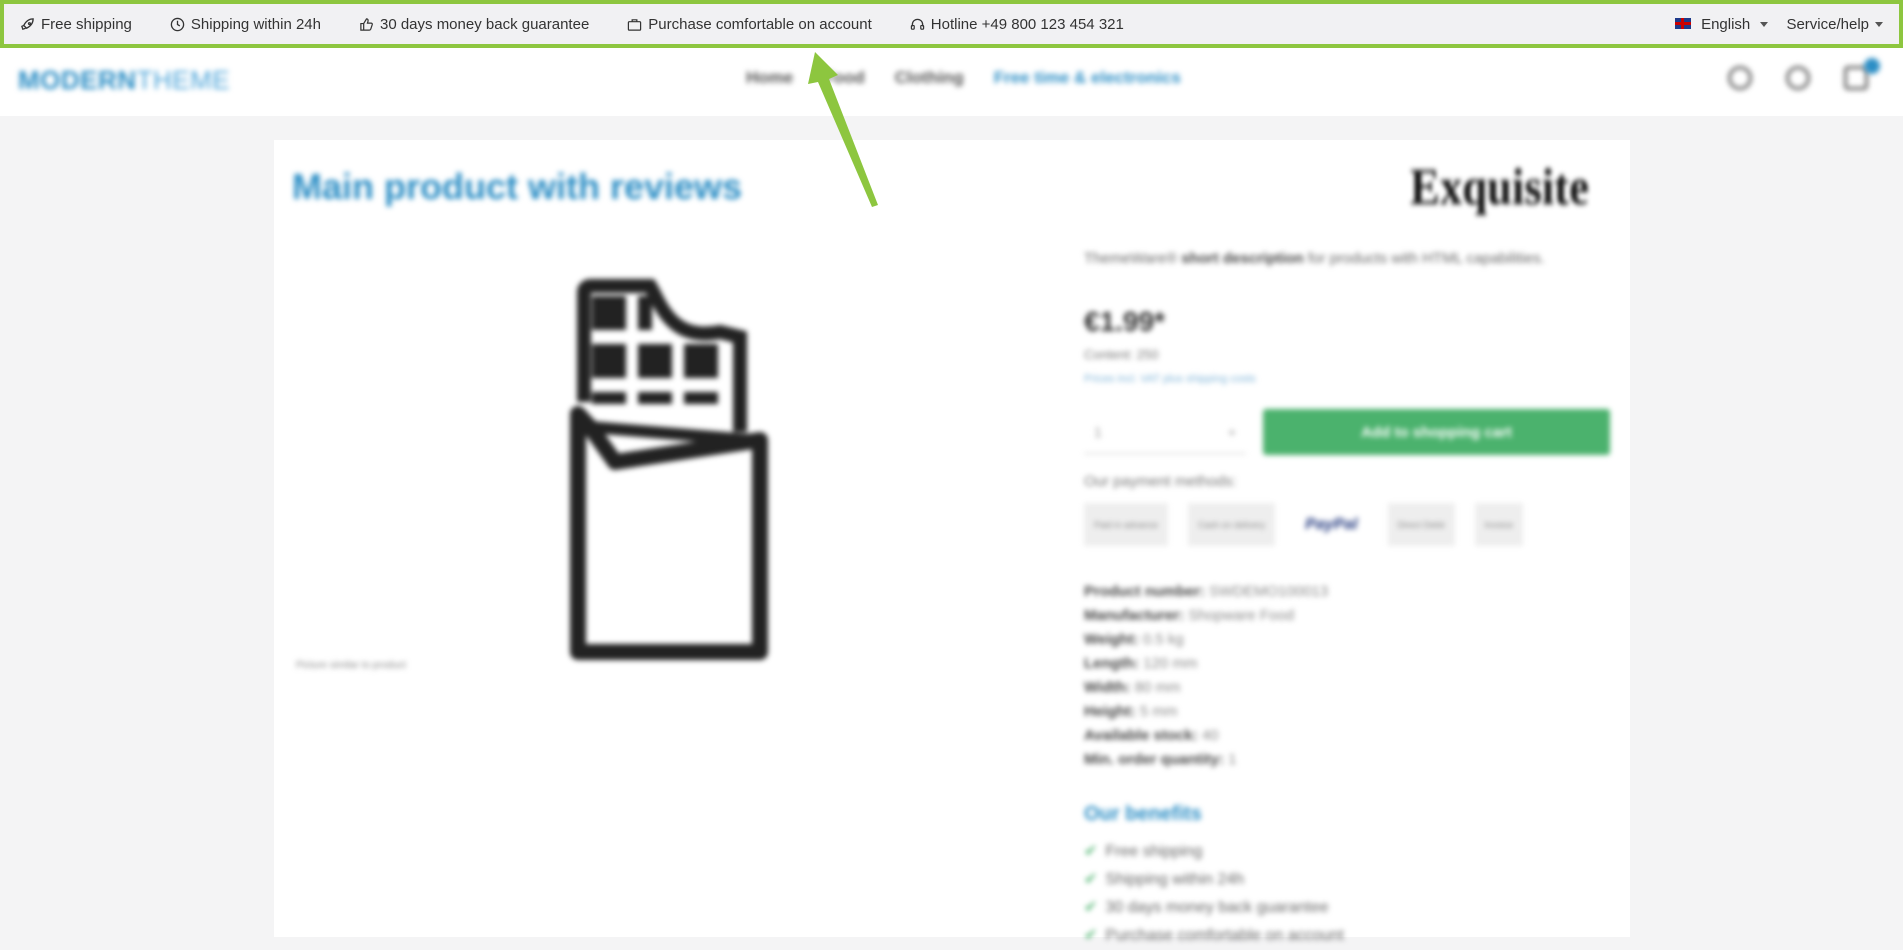 Image resolution: width=1903 pixels, height=950 pixels. Describe the element at coordinates (1499, 524) in the screenshot. I see `payment-method: Invoice` at that location.